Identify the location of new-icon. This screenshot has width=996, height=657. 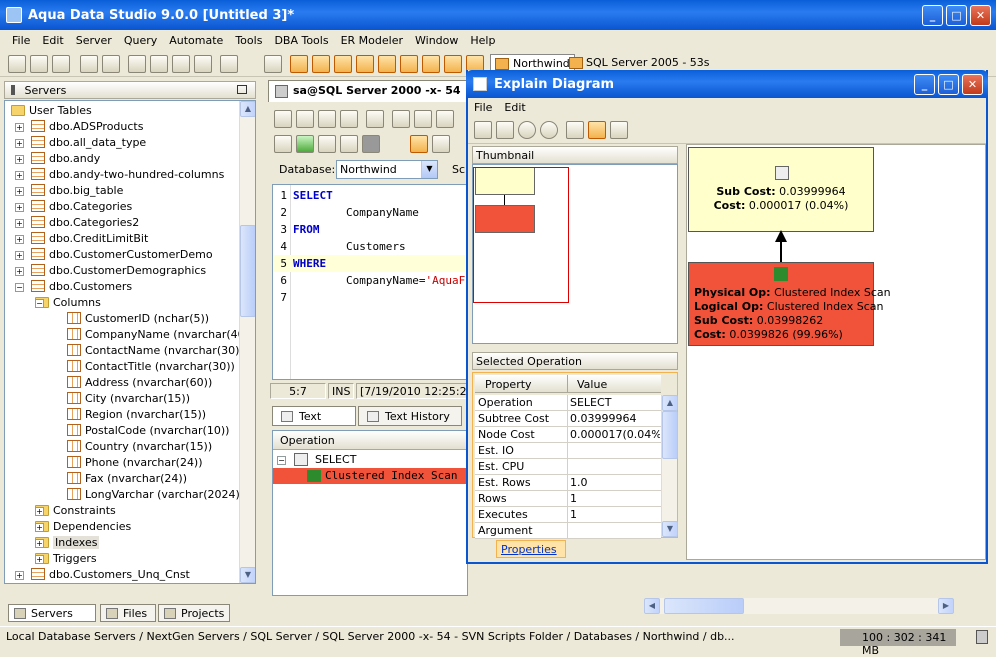
(283, 119).